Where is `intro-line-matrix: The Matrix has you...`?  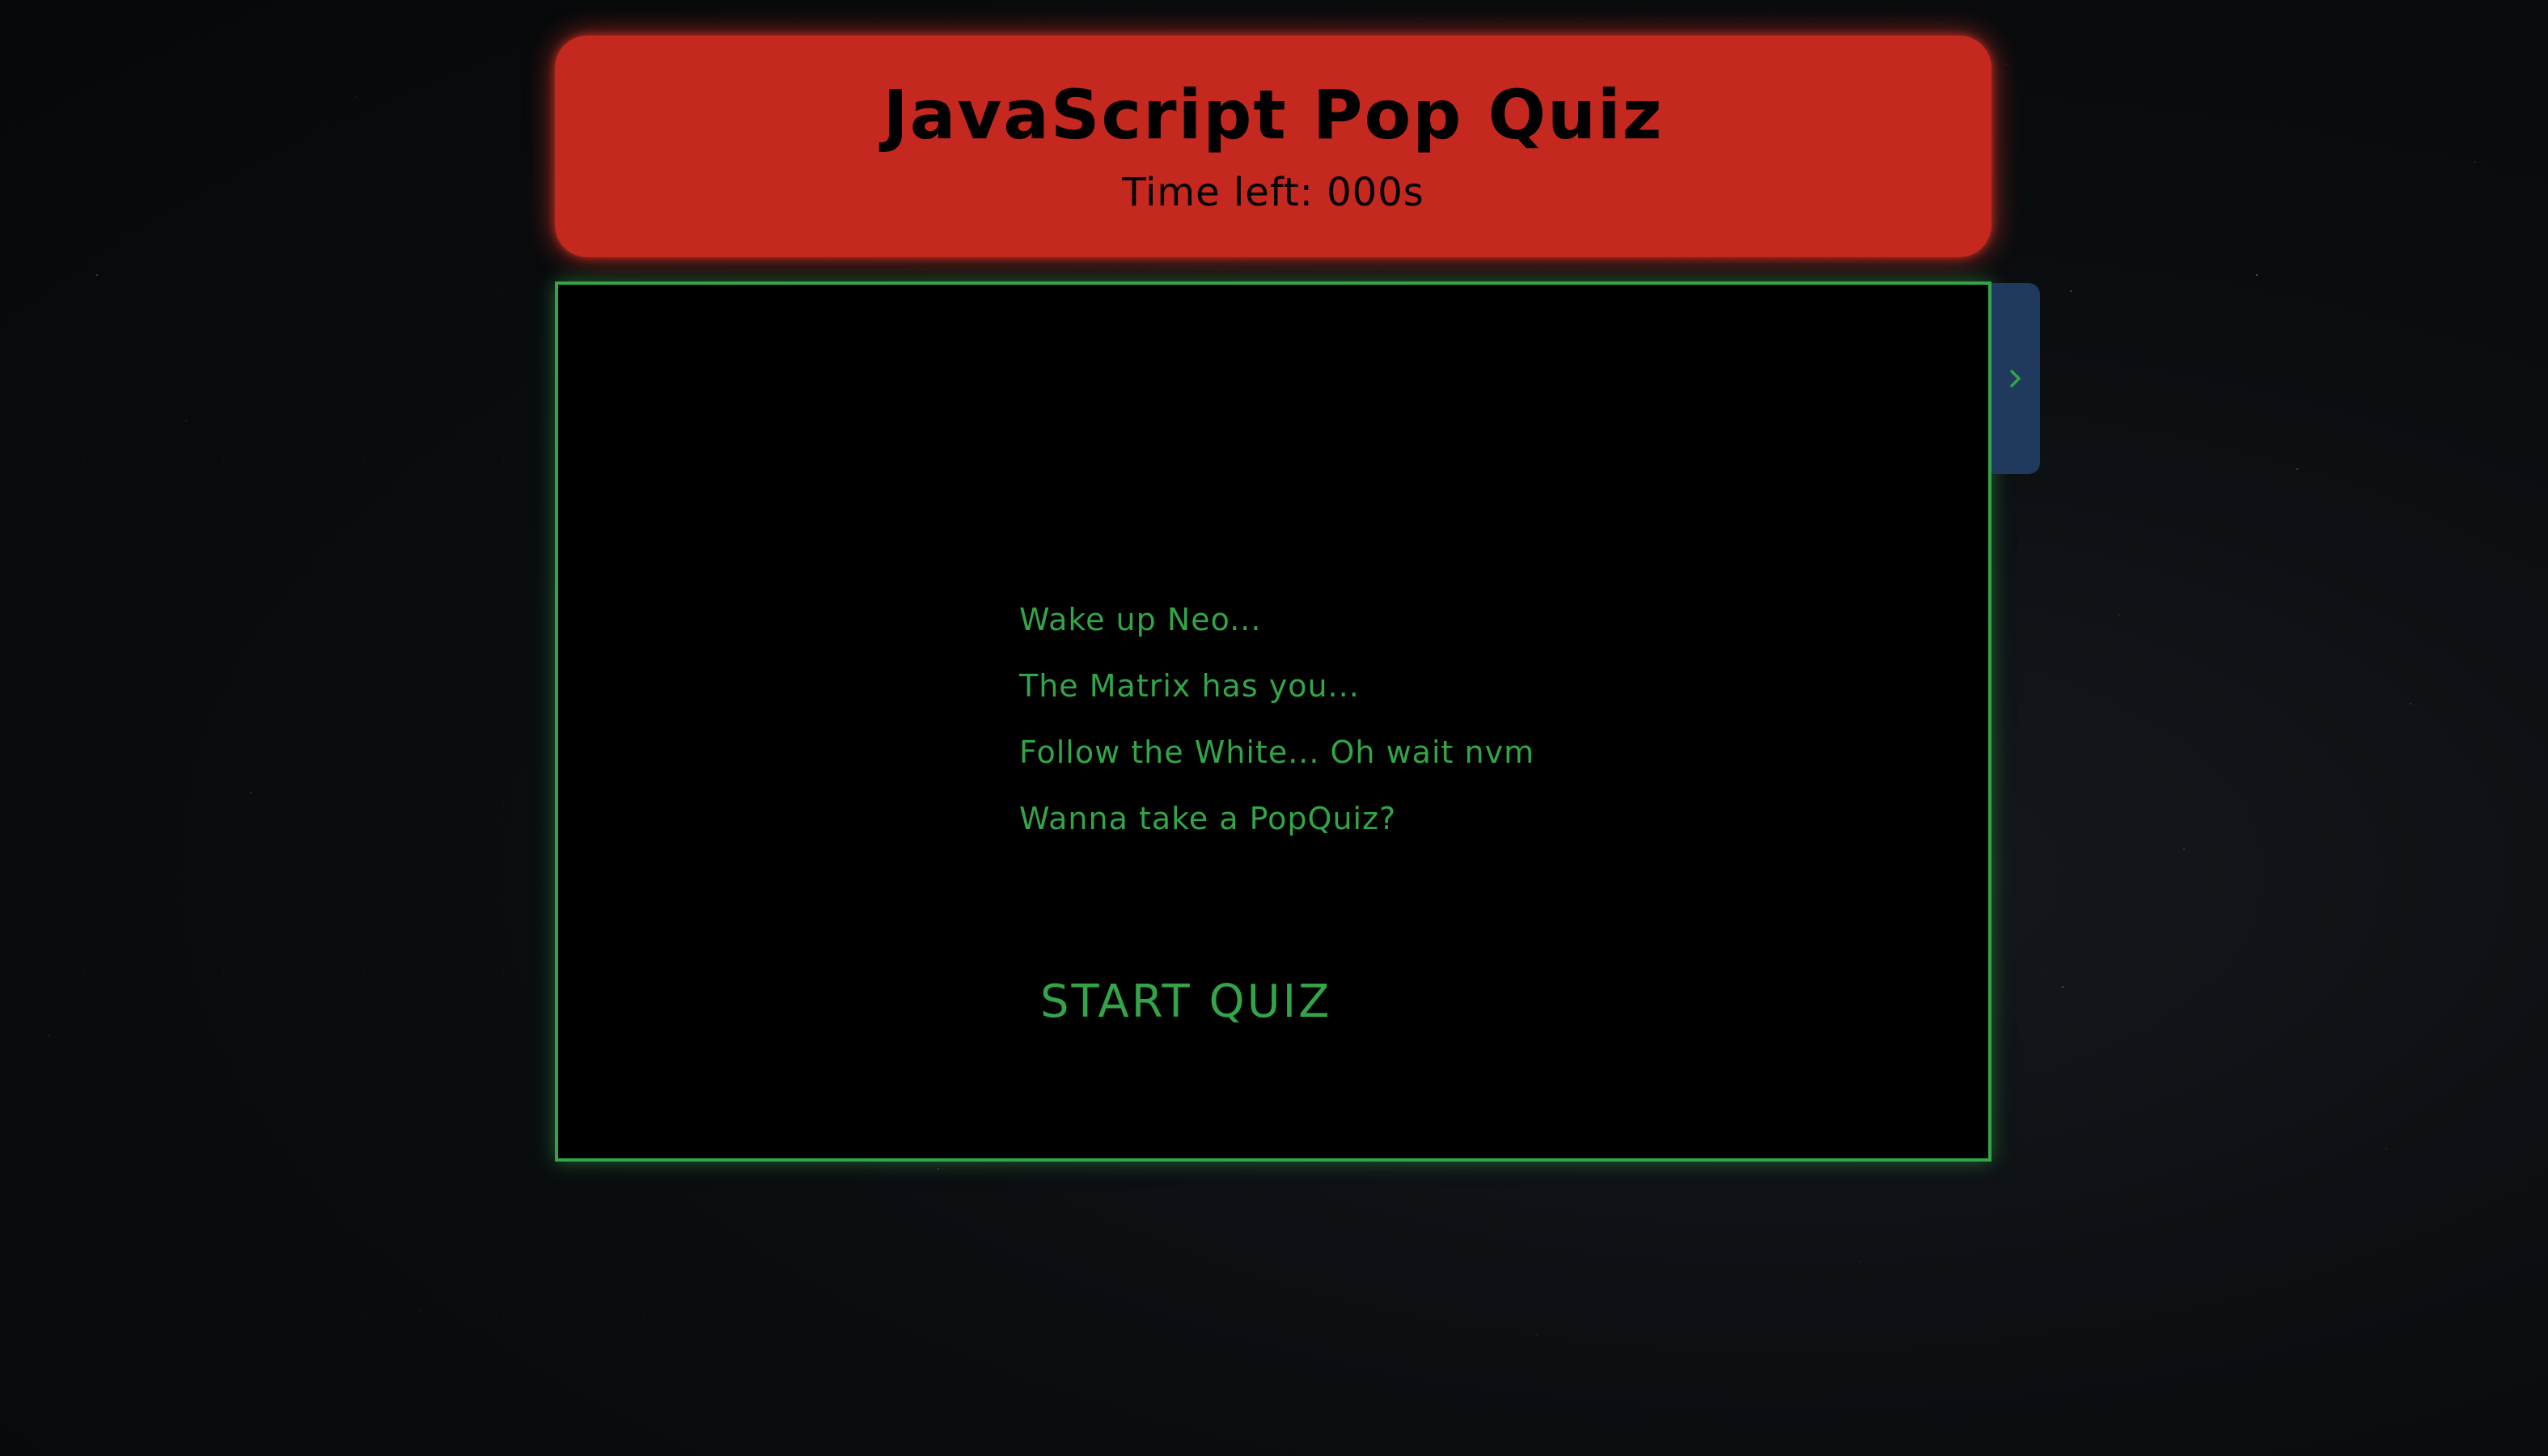 intro-line-matrix: The Matrix has you... is located at coordinates (1190, 686).